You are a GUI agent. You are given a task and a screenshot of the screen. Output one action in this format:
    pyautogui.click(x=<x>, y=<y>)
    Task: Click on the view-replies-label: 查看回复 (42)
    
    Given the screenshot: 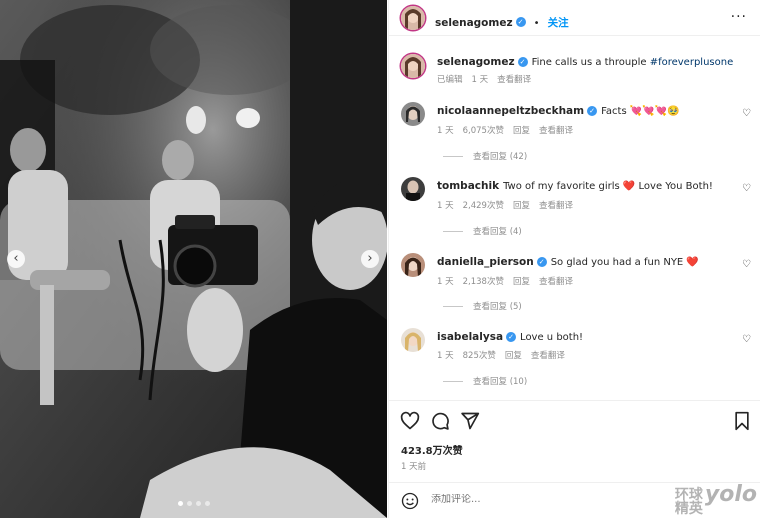 What is the action you would take?
    pyautogui.click(x=500, y=157)
    